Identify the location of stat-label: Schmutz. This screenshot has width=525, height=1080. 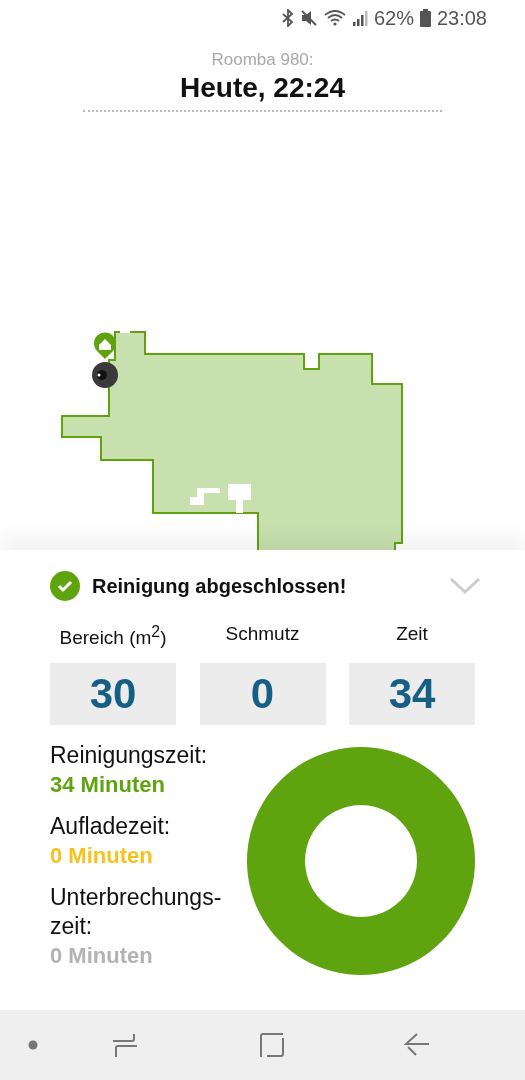
(262, 634).